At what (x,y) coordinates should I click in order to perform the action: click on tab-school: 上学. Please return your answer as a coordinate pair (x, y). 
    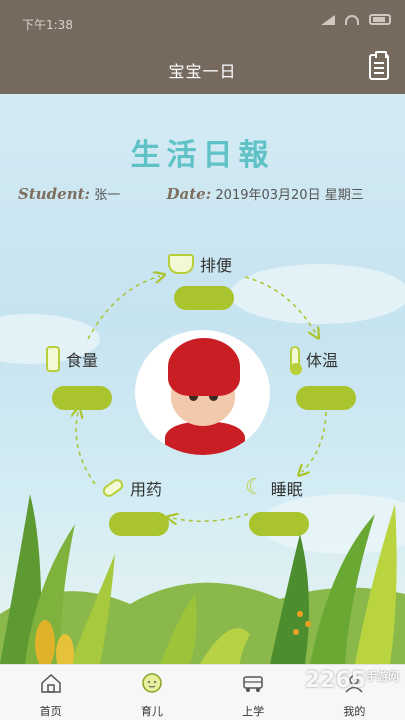
    Looking at the image, I should click on (253, 692).